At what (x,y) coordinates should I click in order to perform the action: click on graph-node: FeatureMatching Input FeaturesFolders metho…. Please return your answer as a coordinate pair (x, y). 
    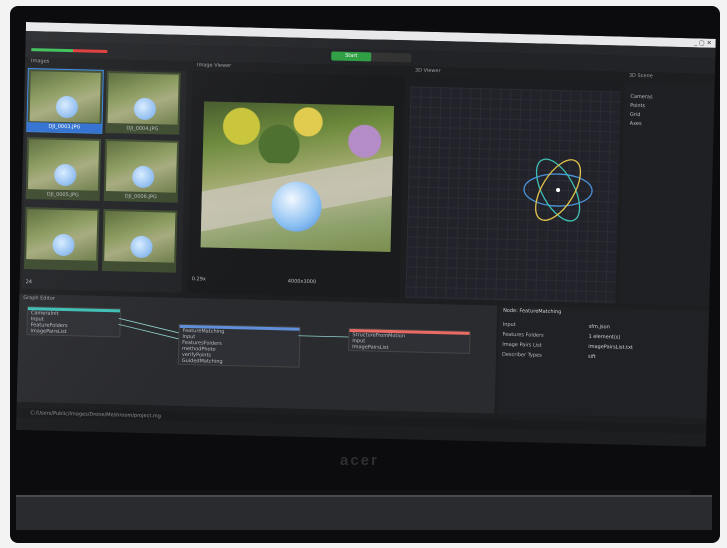
    Looking at the image, I should click on (239, 345).